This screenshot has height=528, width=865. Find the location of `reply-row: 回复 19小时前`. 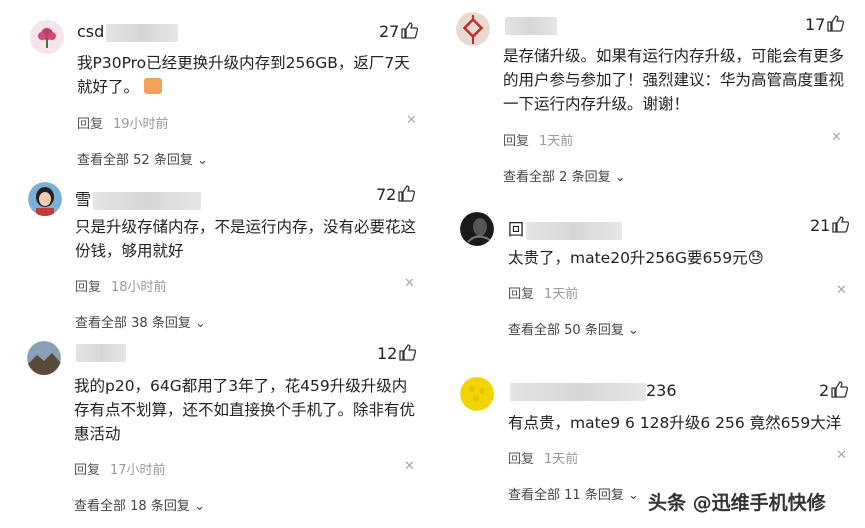

reply-row: 回复 19小时前 is located at coordinates (123, 122).